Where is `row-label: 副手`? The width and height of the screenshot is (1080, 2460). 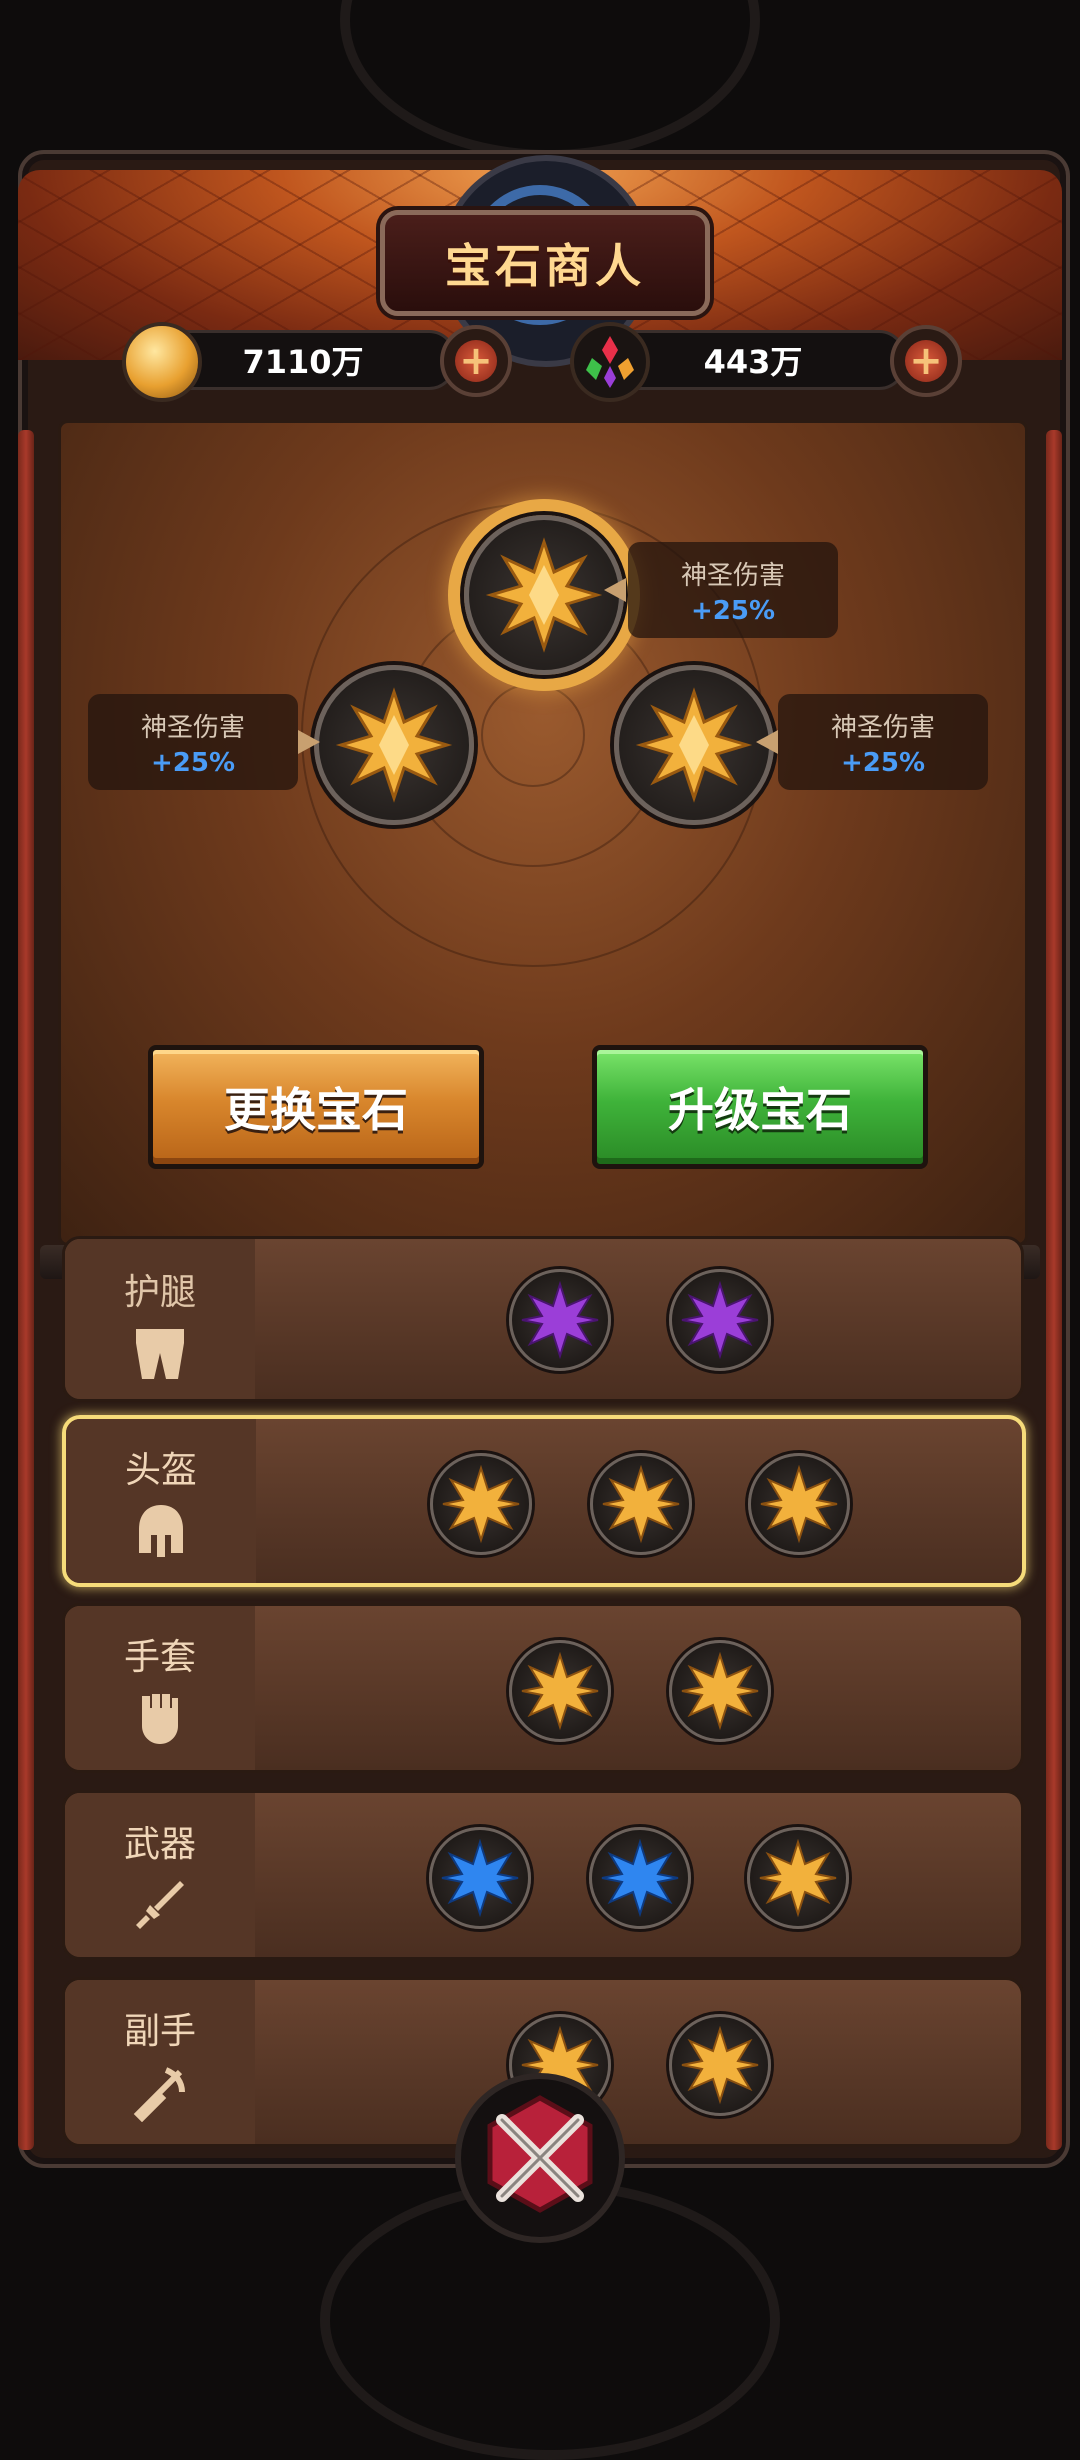
row-label: 副手 is located at coordinates (160, 2062).